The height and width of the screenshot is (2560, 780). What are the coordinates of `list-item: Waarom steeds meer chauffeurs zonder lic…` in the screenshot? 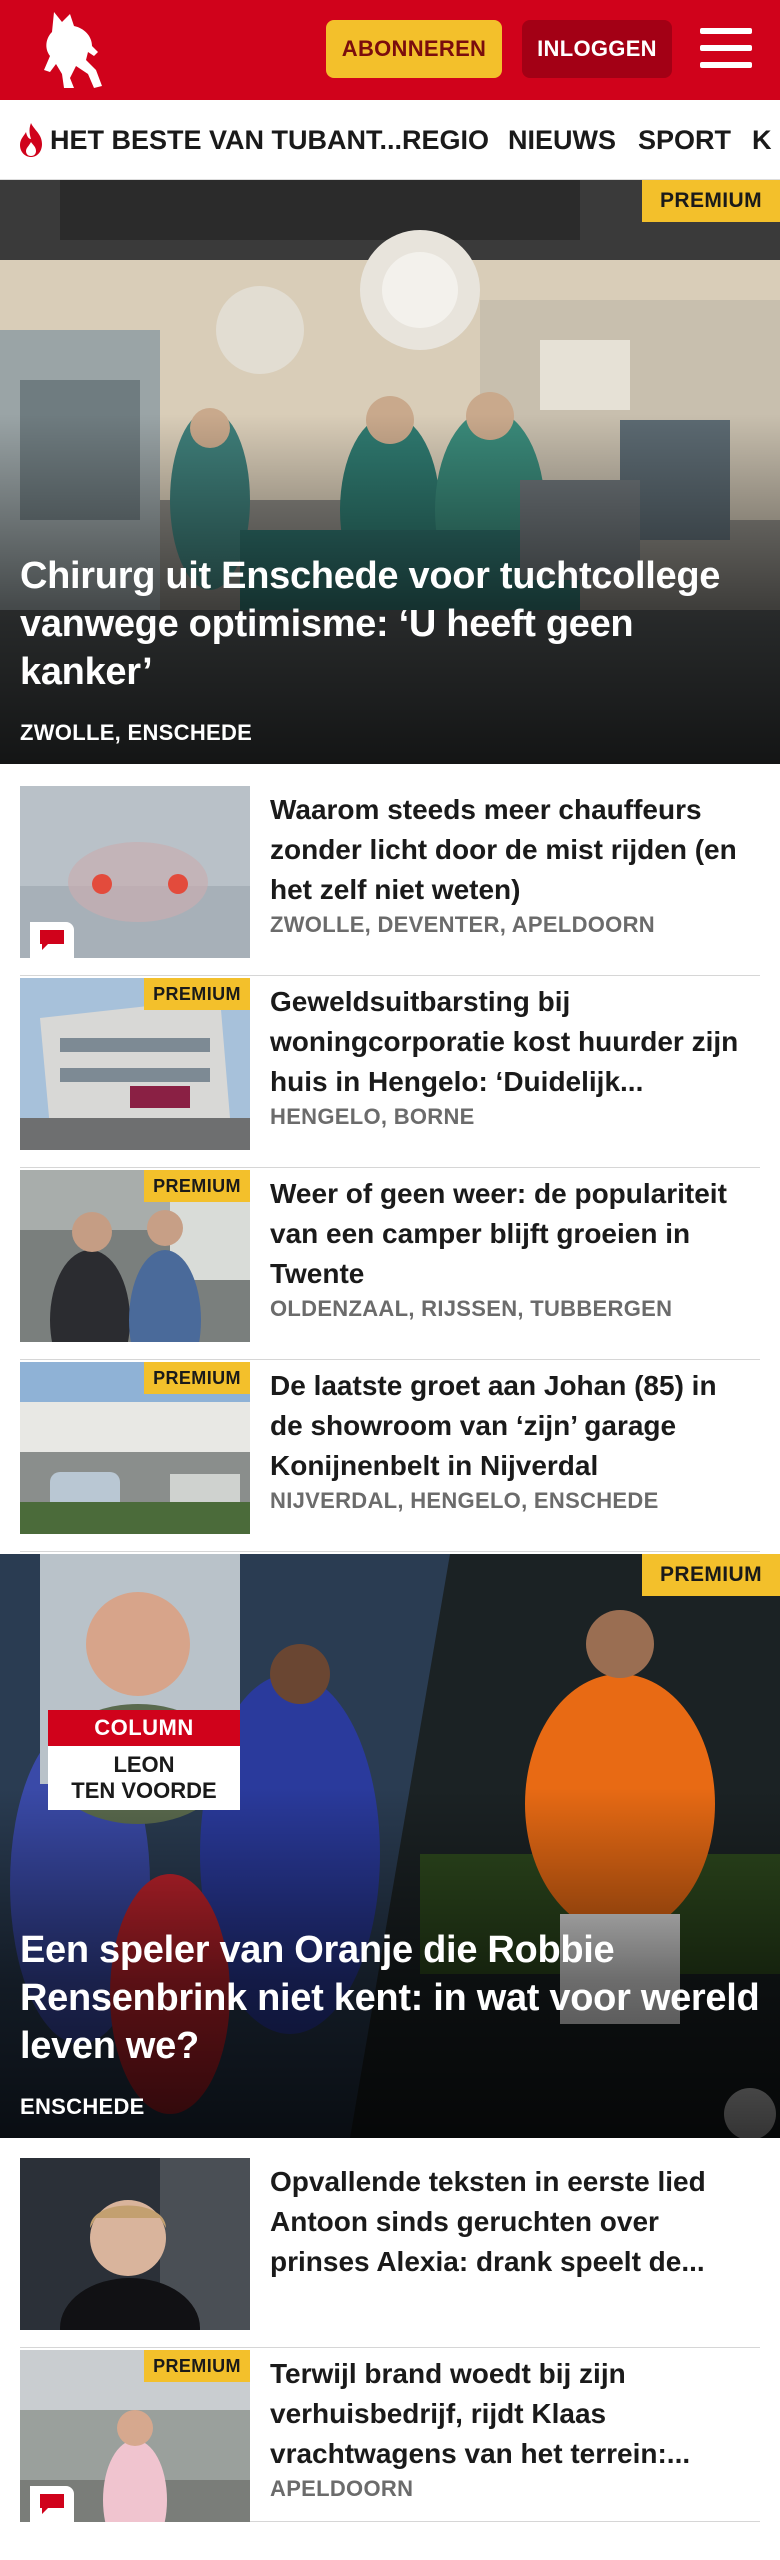 It's located at (390, 881).